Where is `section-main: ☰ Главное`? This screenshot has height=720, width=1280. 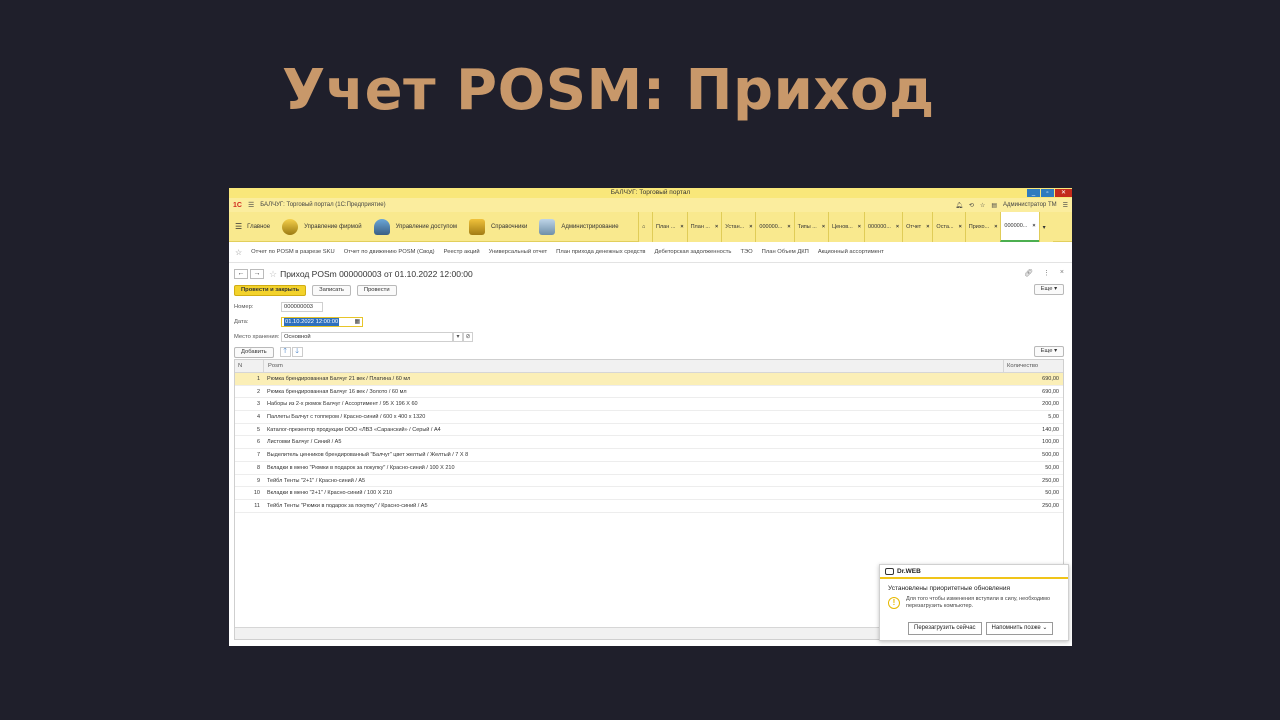
section-main: ☰ Главное is located at coordinates (252, 227).